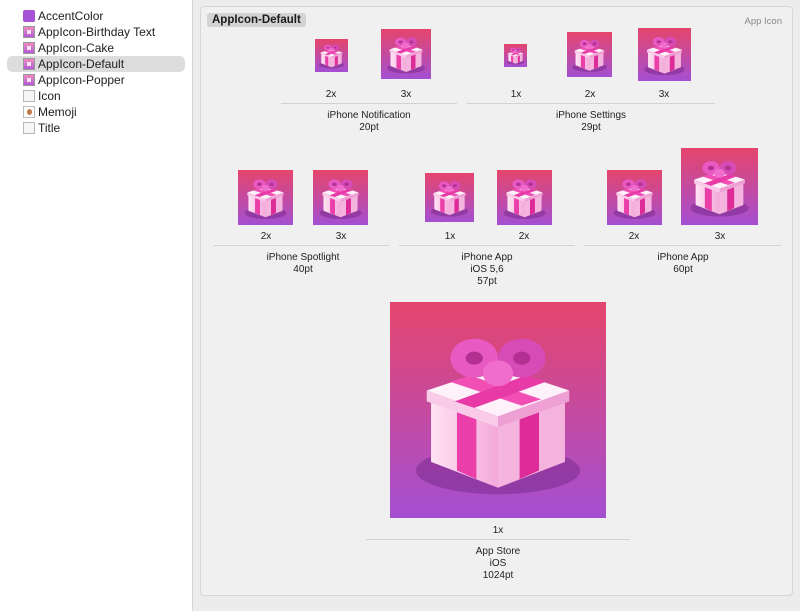 This screenshot has width=800, height=611. Describe the element at coordinates (71, 16) in the screenshot. I see `sidebar-item-label: AccentColor` at that location.